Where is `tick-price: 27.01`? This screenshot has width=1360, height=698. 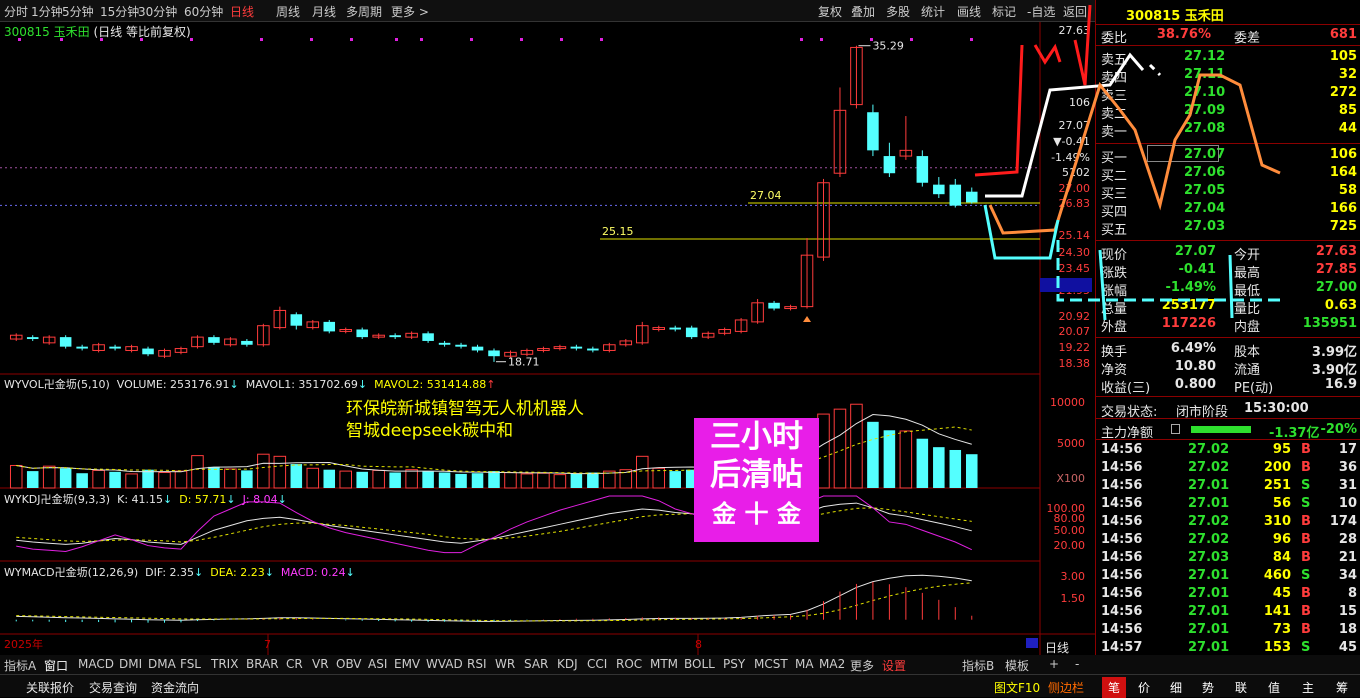 tick-price: 27.01 is located at coordinates (1209, 485).